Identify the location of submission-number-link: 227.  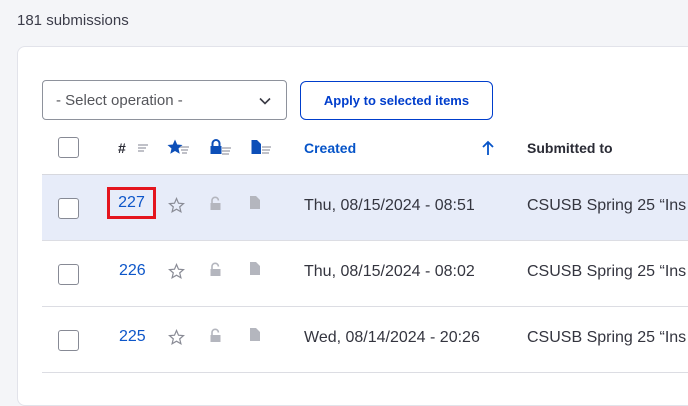
(131, 203).